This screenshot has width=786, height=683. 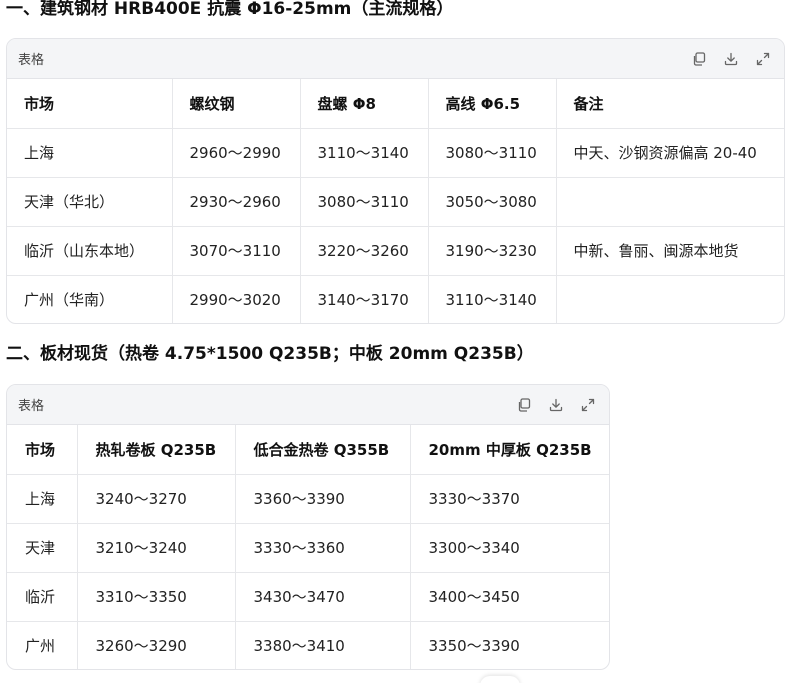 What do you see at coordinates (509, 499) in the screenshot?
I see `table-cell: 3330～3370` at bounding box center [509, 499].